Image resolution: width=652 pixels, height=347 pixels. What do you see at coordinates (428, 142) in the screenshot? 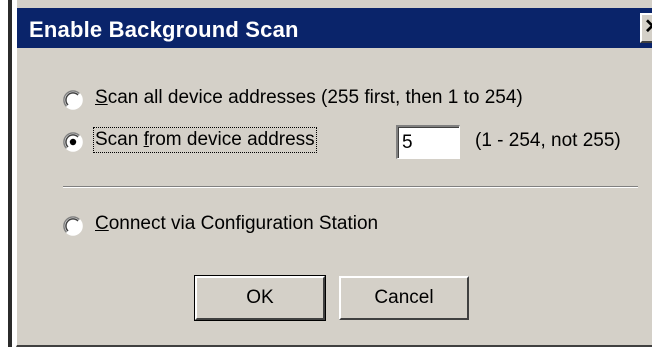
I see `device-address-input` at bounding box center [428, 142].